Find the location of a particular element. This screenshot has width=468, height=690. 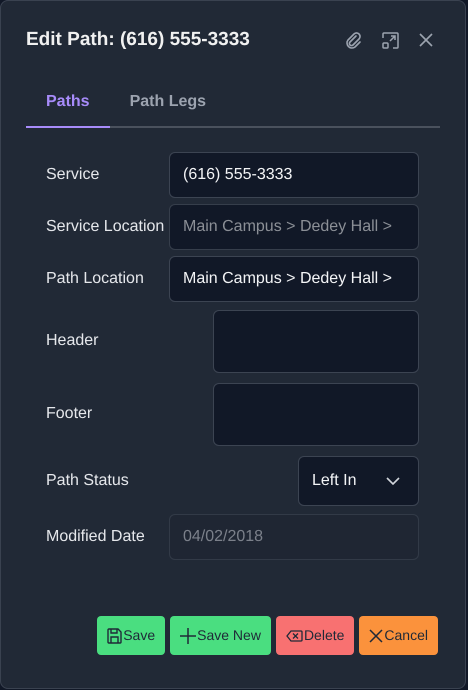

chevron-down-icon is located at coordinates (393, 480).